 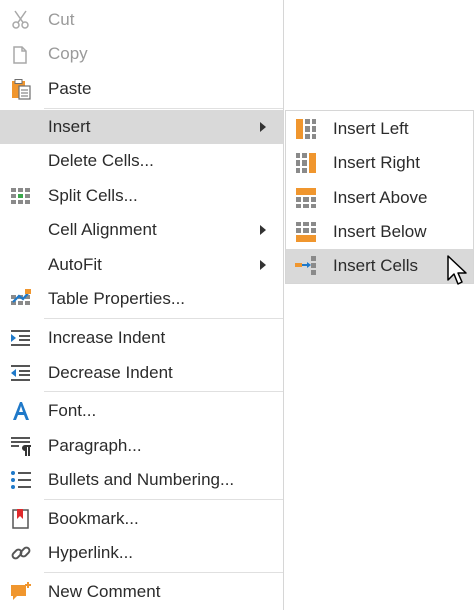 What do you see at coordinates (70, 88) in the screenshot?
I see `menu-item-label: Paste` at bounding box center [70, 88].